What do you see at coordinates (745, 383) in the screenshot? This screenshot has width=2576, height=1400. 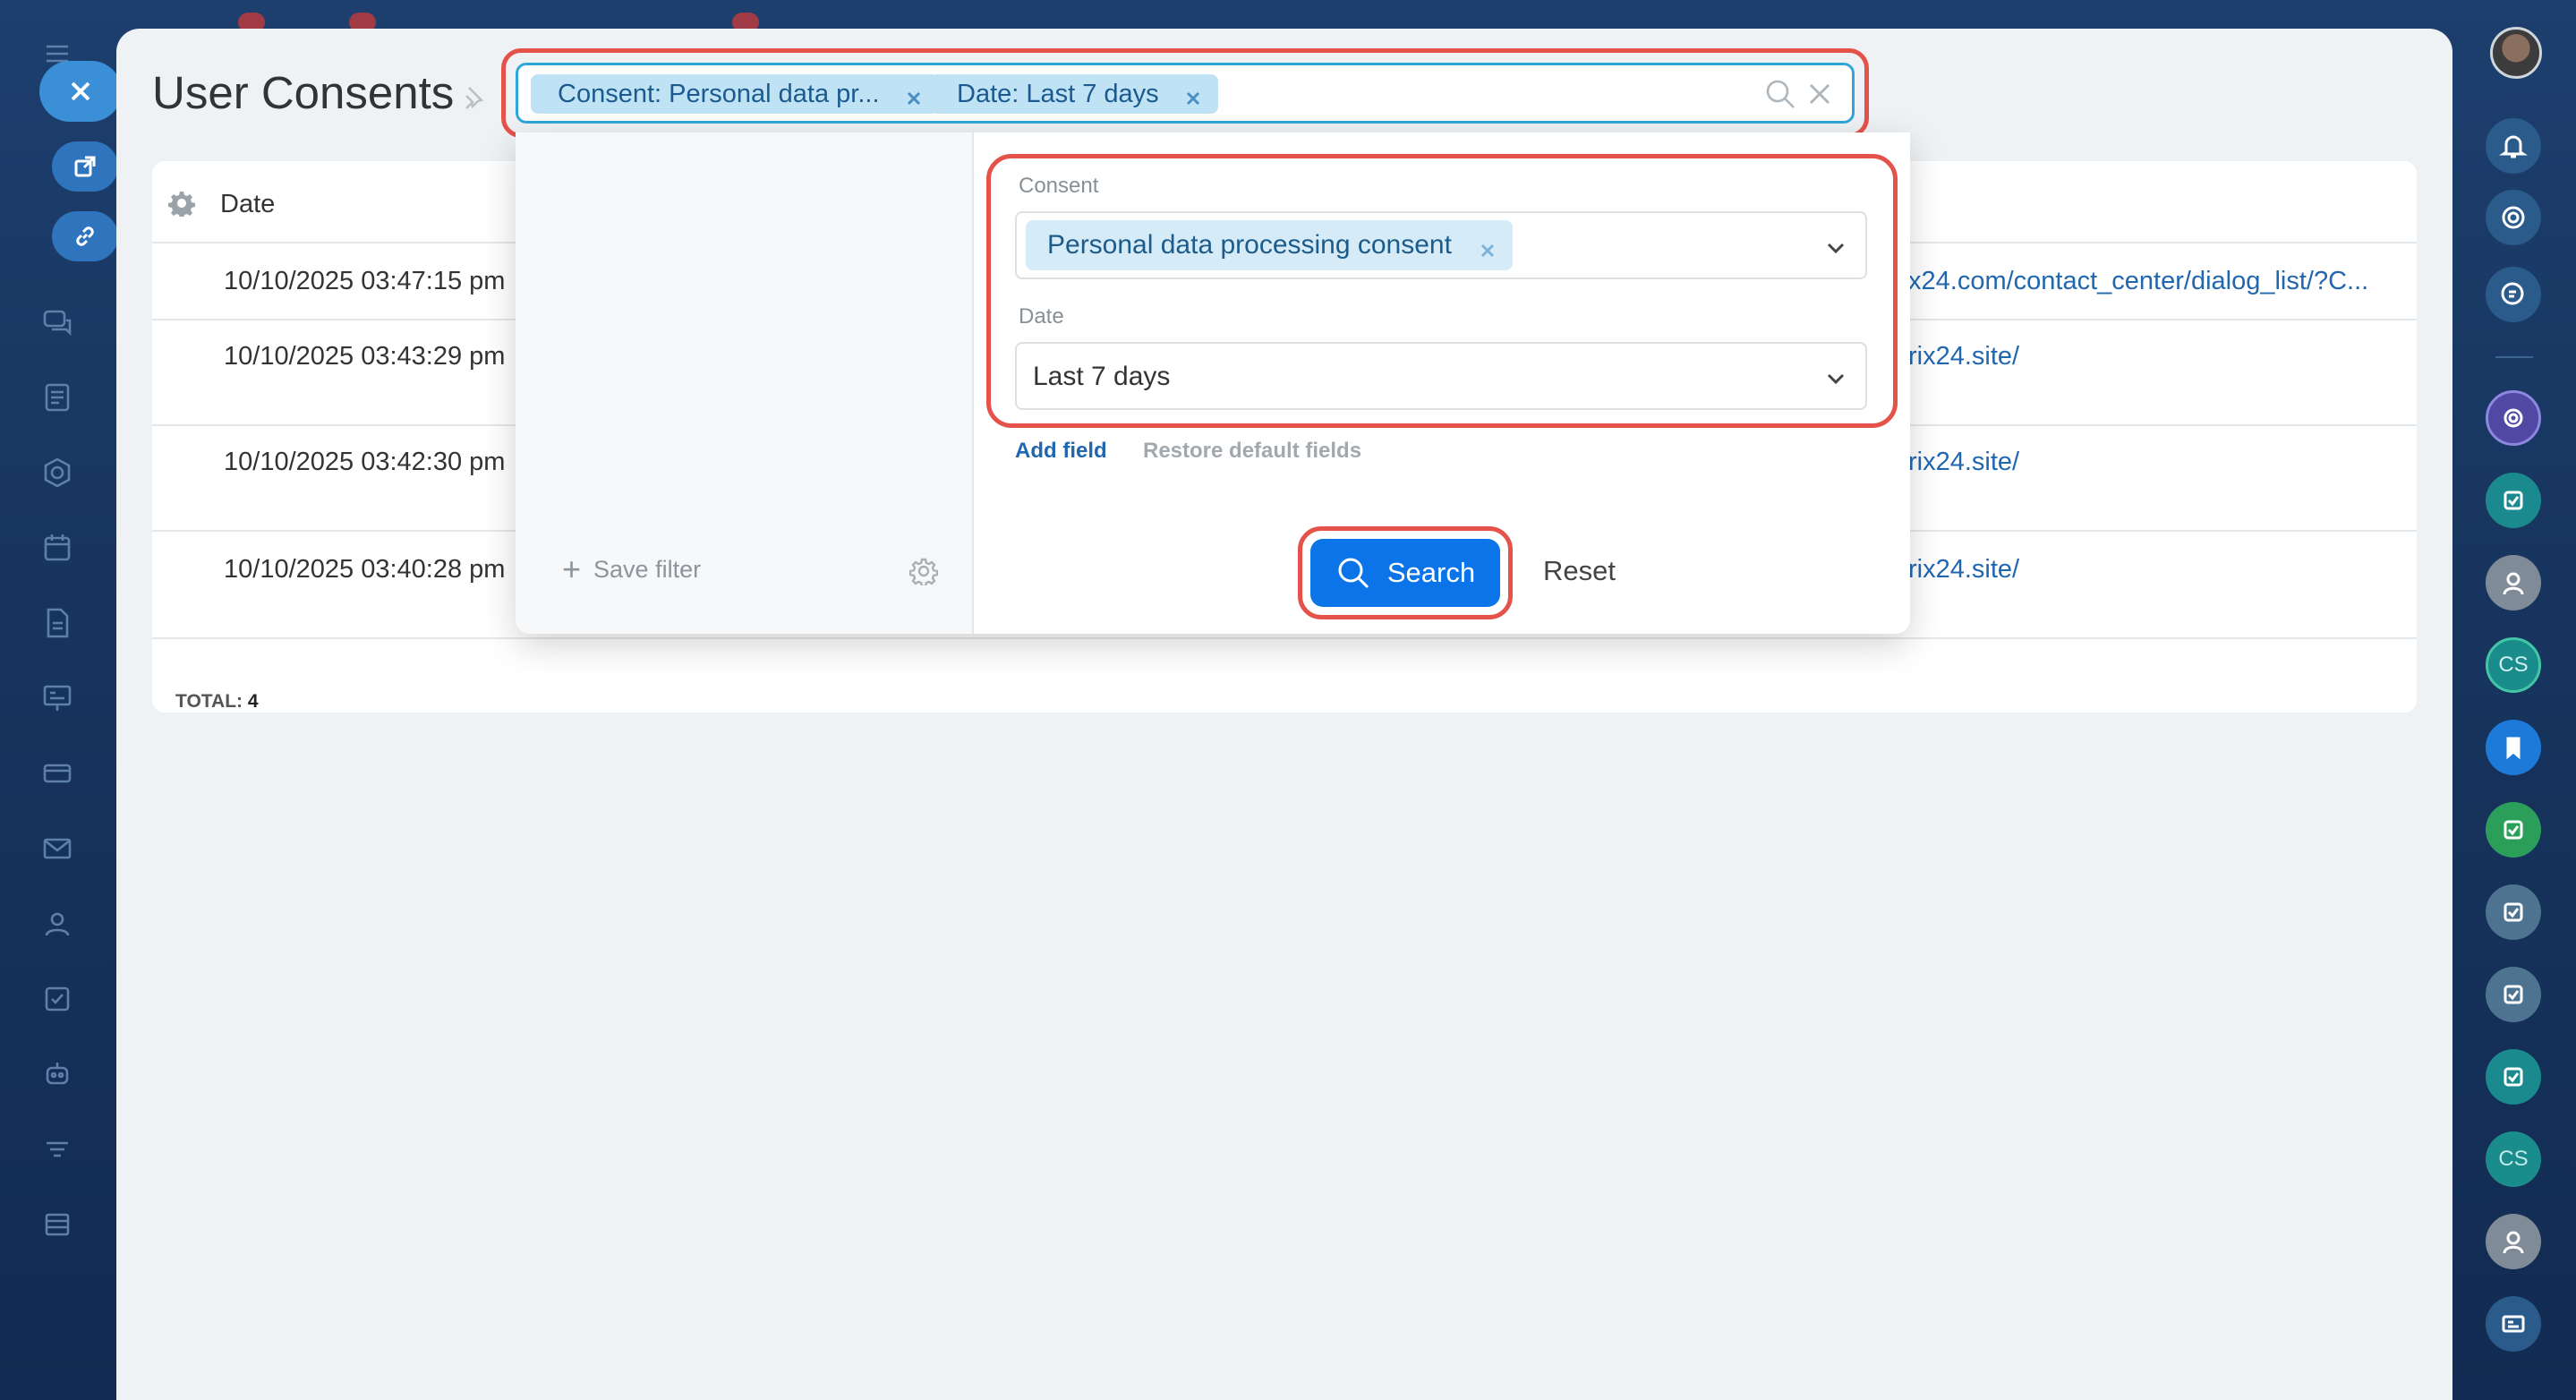 I see `saved-filters-panel: + Save filter` at bounding box center [745, 383].